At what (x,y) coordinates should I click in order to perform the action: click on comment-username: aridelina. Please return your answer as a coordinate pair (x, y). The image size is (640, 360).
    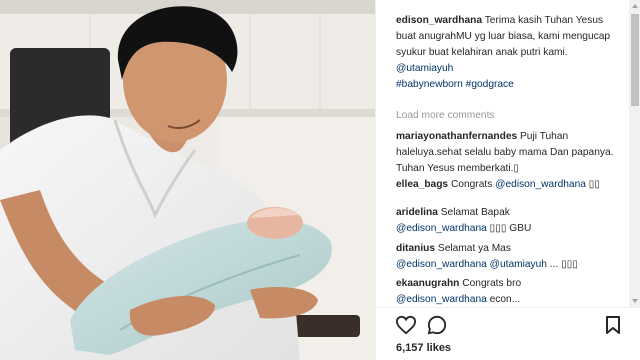
    Looking at the image, I should click on (417, 212).